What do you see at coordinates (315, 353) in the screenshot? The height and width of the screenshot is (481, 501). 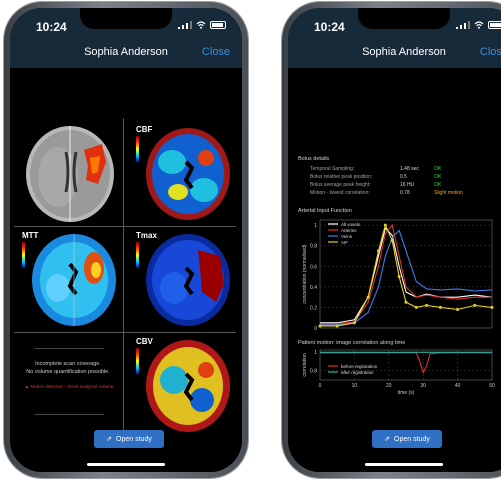 I see `y-tick-label: 1` at bounding box center [315, 353].